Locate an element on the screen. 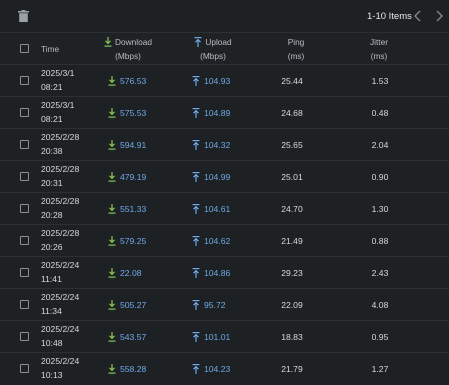  header-time-label: Time is located at coordinates (50, 48).